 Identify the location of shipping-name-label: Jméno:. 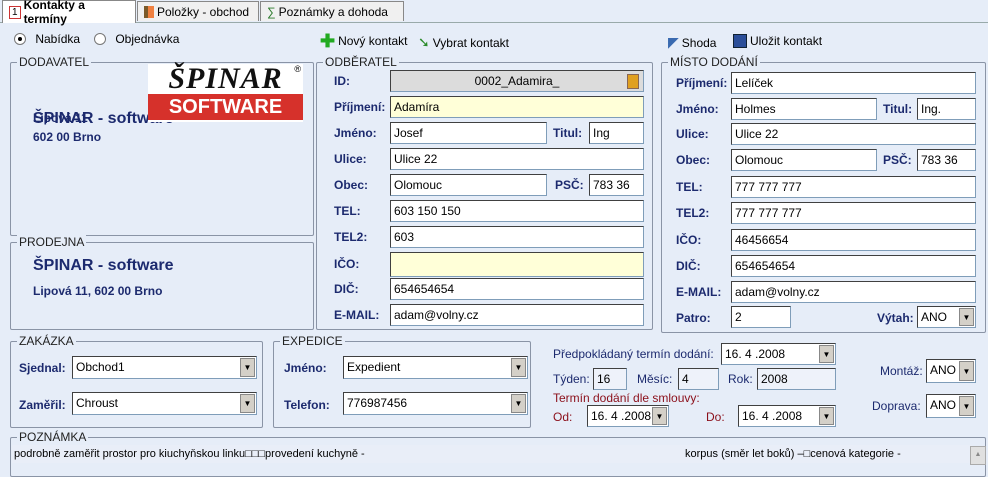
(305, 368).